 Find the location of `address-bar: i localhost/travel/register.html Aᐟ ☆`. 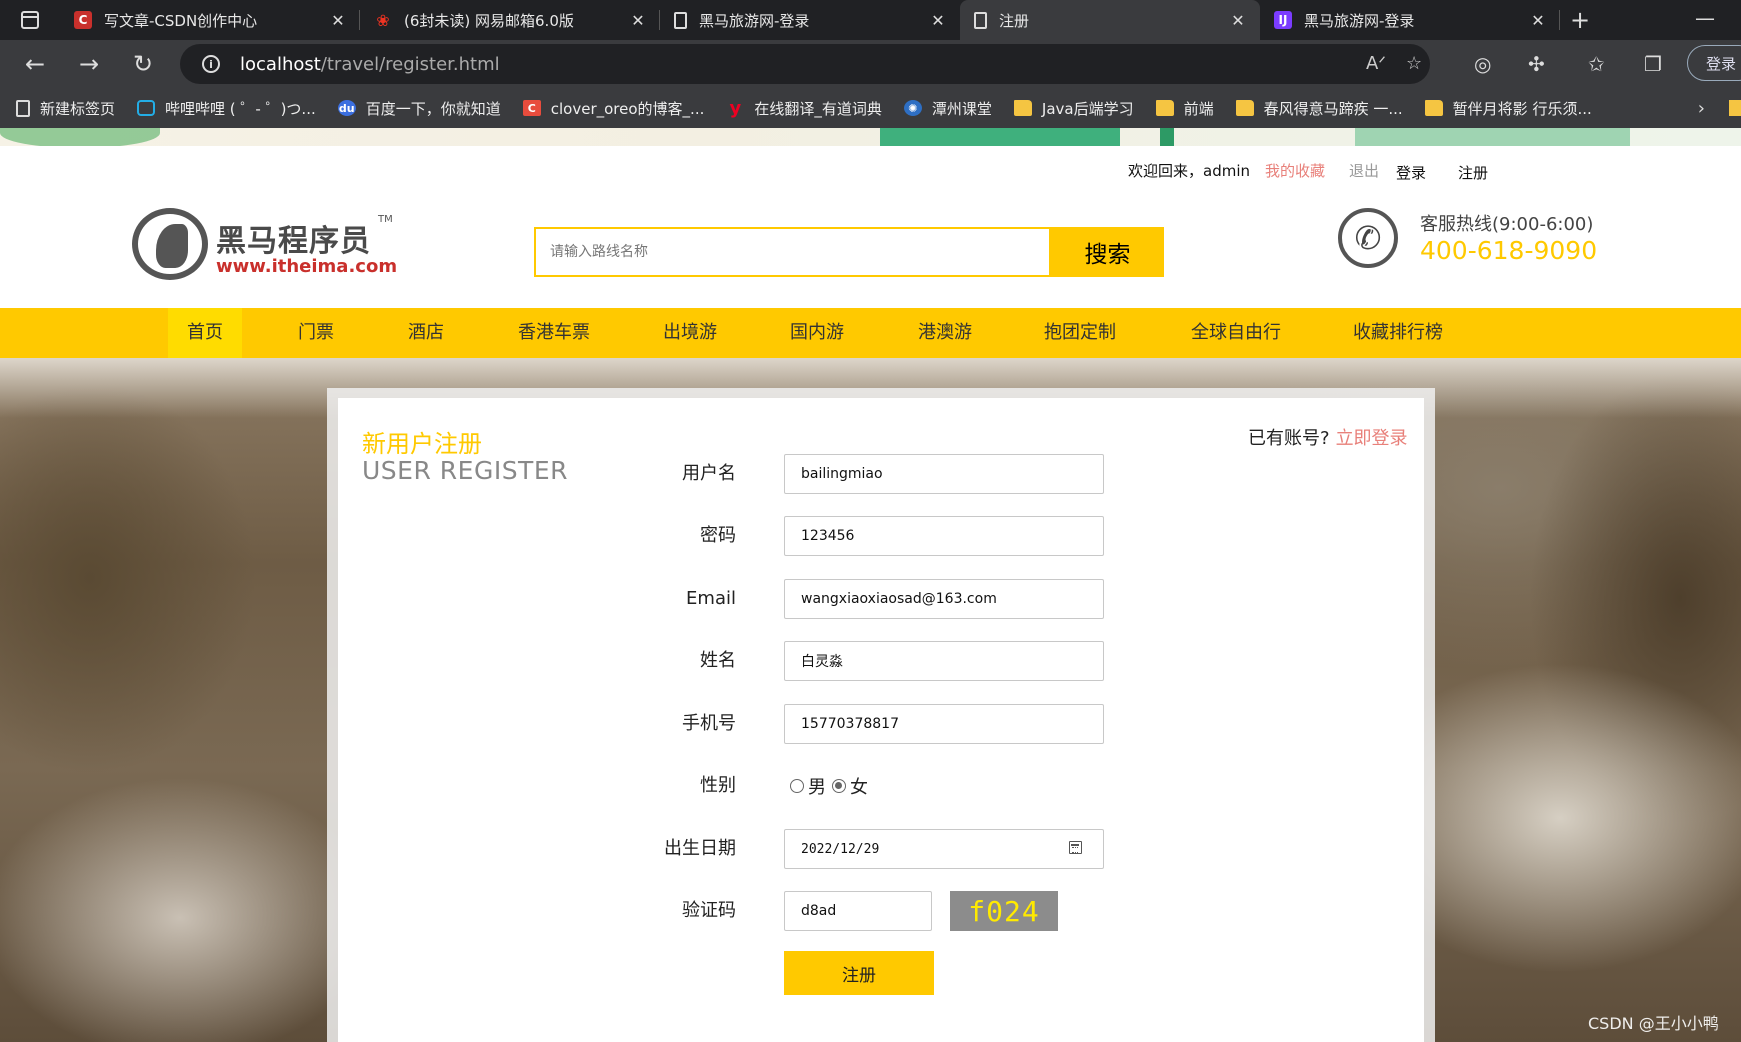

address-bar: i localhost/travel/register.html Aᐟ ☆ is located at coordinates (805, 64).